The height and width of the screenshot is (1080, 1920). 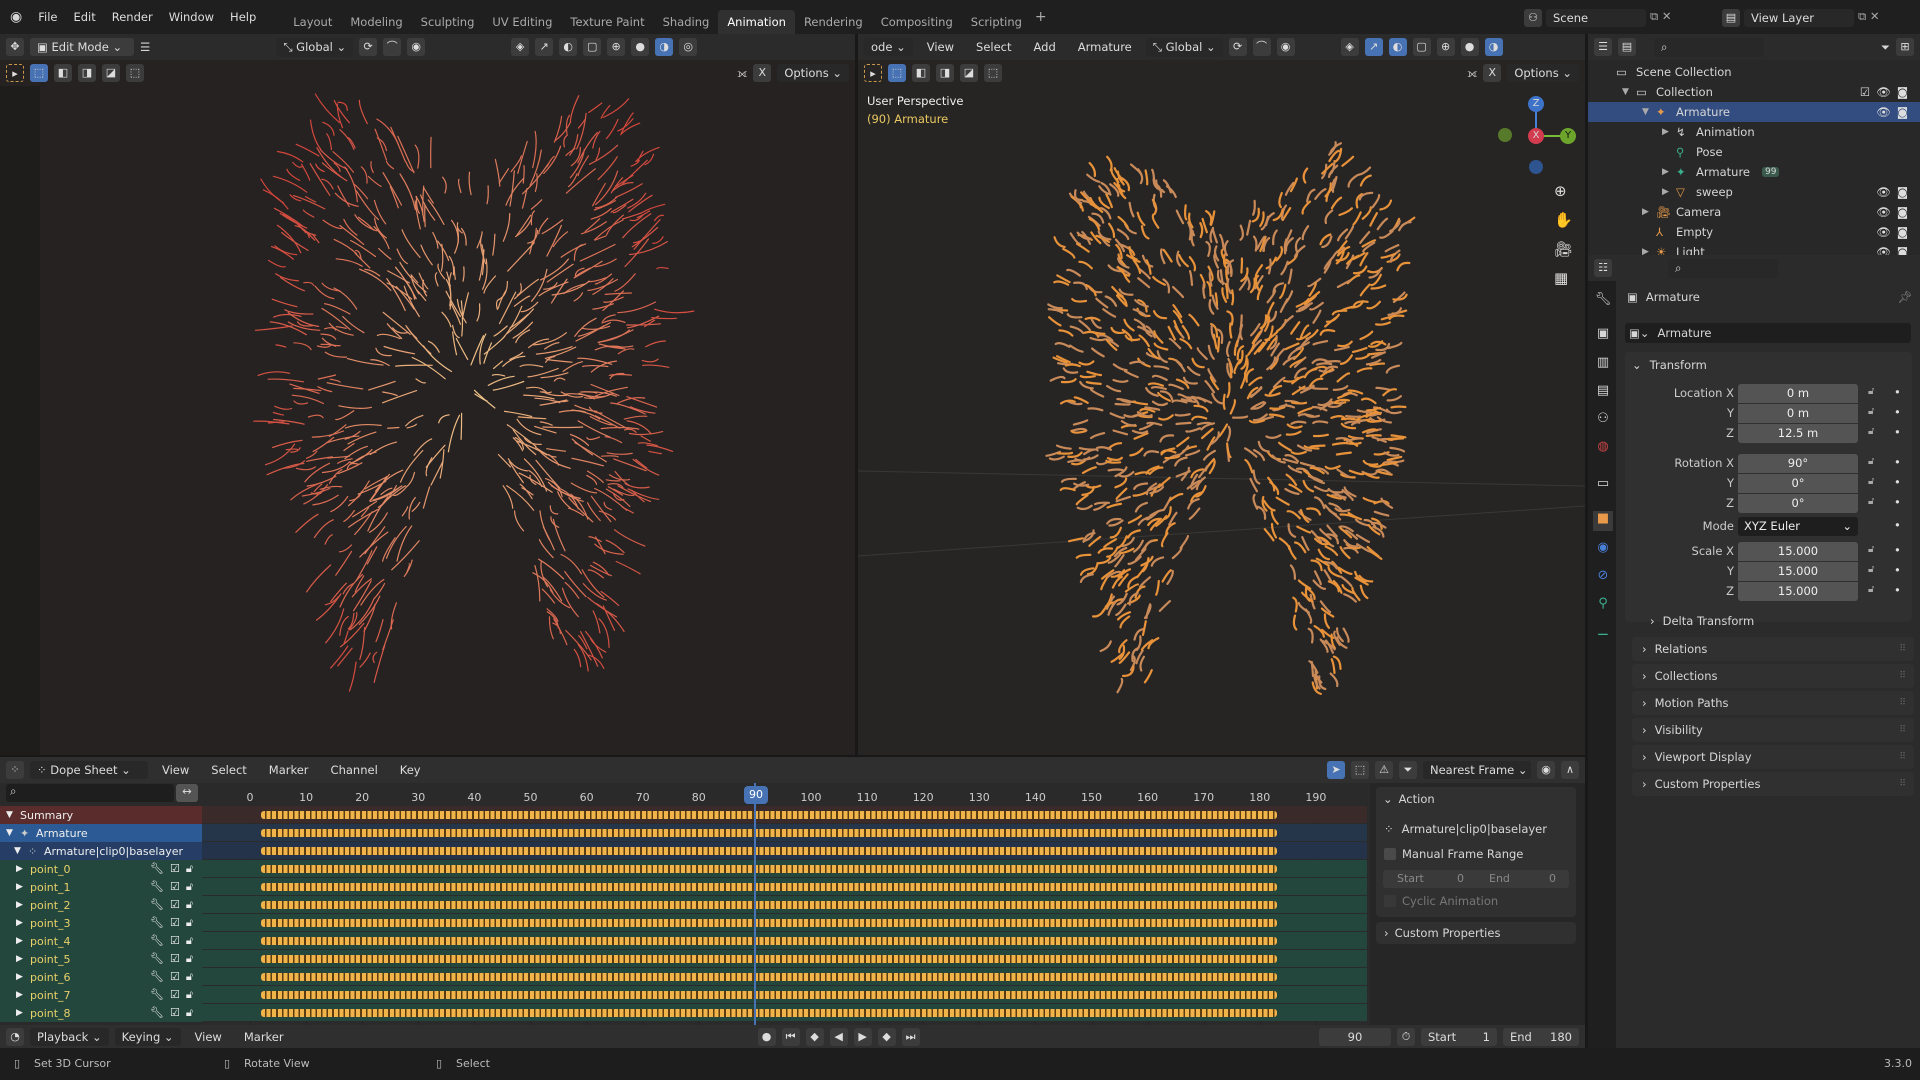 I want to click on proportional-edit-icon: ◉, so click(x=416, y=47).